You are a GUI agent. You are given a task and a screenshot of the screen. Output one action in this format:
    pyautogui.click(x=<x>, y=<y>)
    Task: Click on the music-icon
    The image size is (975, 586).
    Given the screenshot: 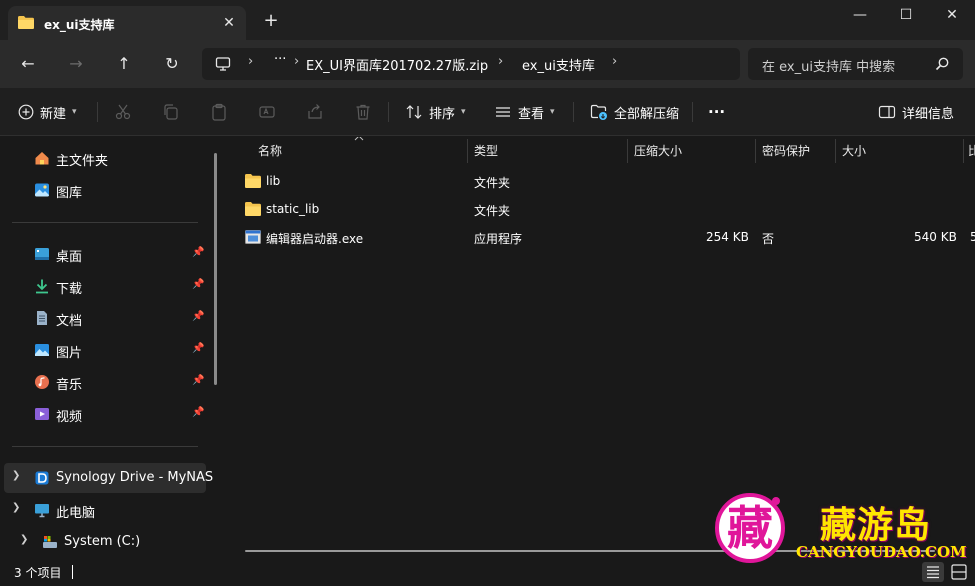 What is the action you would take?
    pyautogui.click(x=42, y=382)
    